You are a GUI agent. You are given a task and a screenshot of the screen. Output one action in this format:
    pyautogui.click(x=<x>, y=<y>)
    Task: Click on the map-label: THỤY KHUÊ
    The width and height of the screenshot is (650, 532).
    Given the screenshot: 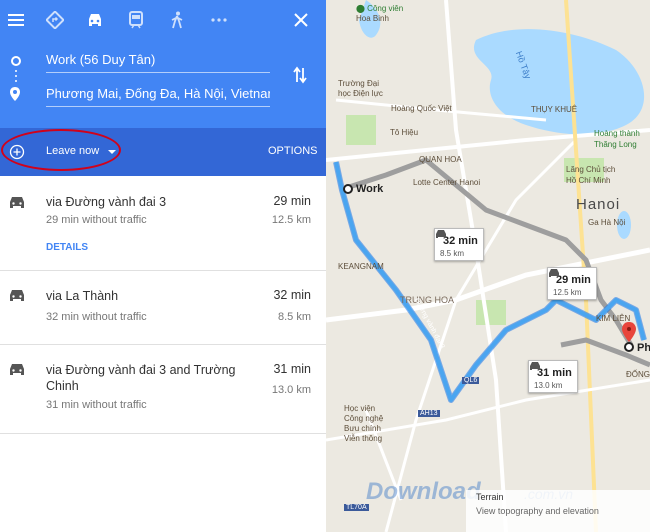 What is the action you would take?
    pyautogui.click(x=554, y=109)
    